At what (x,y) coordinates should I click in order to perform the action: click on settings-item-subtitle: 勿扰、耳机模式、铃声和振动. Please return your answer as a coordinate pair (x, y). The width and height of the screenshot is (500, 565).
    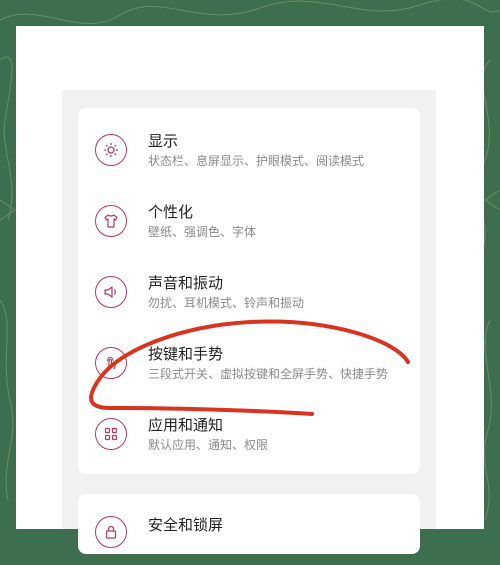
    Looking at the image, I should click on (226, 303).